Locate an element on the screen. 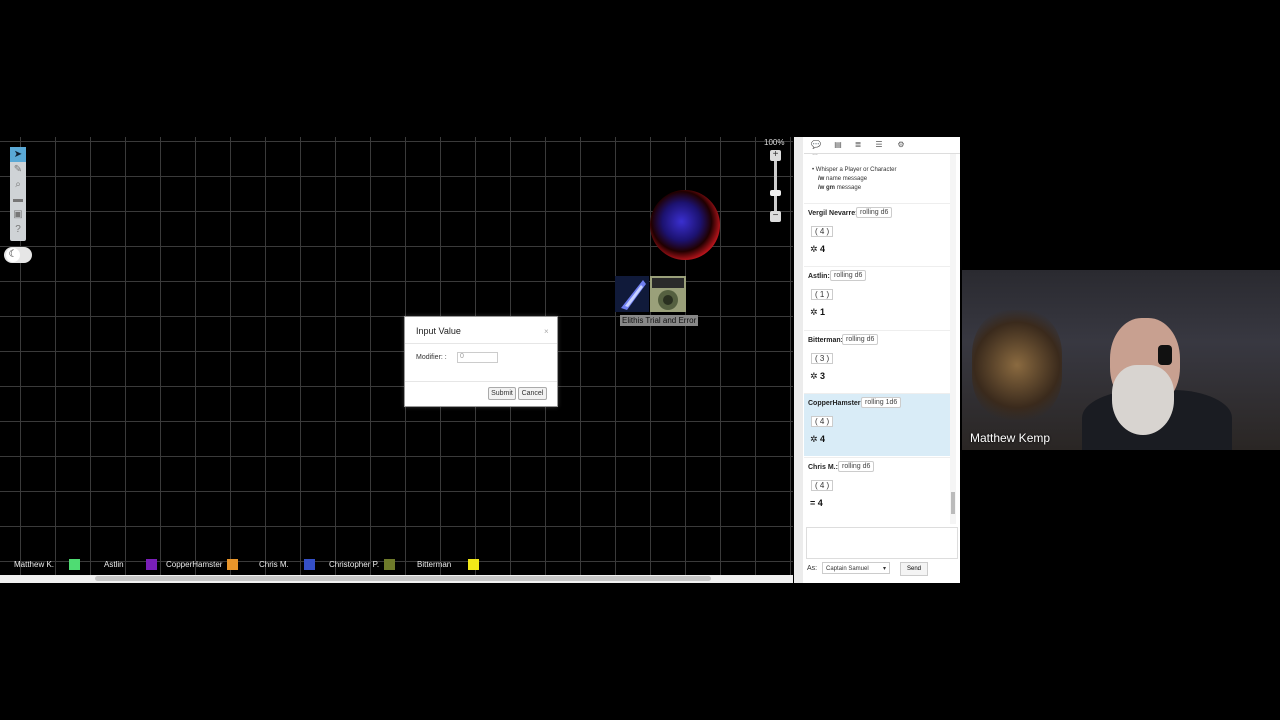 The image size is (1280, 720). message-sender: Vergil Nevarre: is located at coordinates (833, 213).